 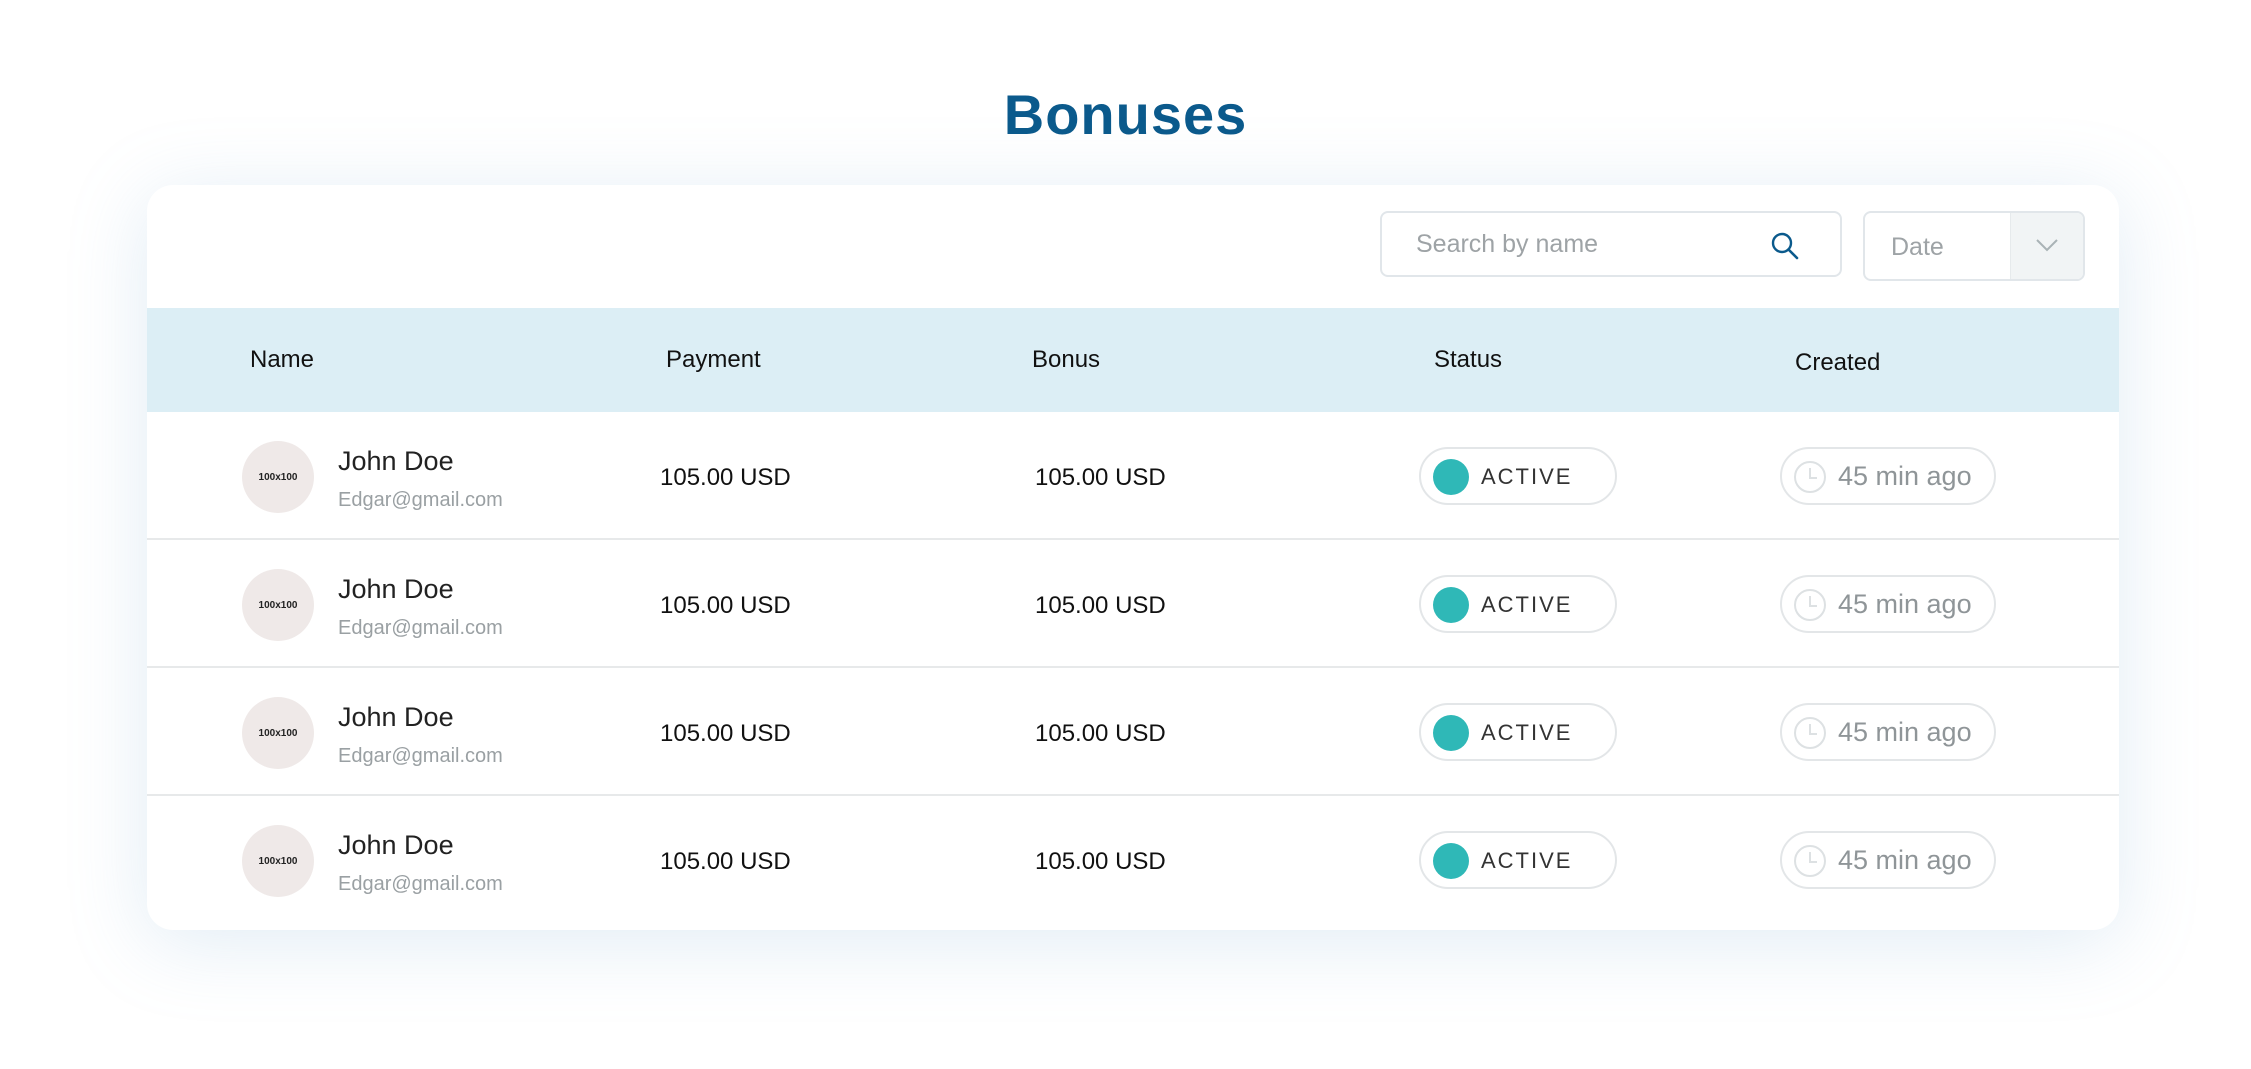 What do you see at coordinates (1572, 244) in the screenshot?
I see `search-input` at bounding box center [1572, 244].